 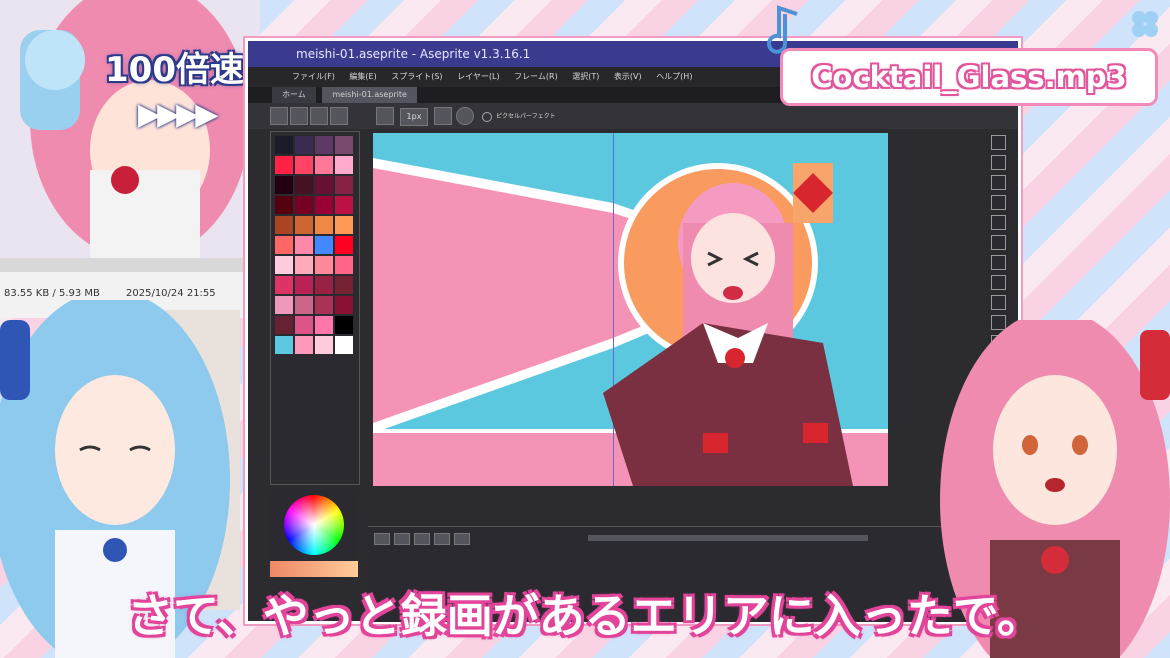 What do you see at coordinates (998, 202) in the screenshot?
I see `eyedropper-tool-icon` at bounding box center [998, 202].